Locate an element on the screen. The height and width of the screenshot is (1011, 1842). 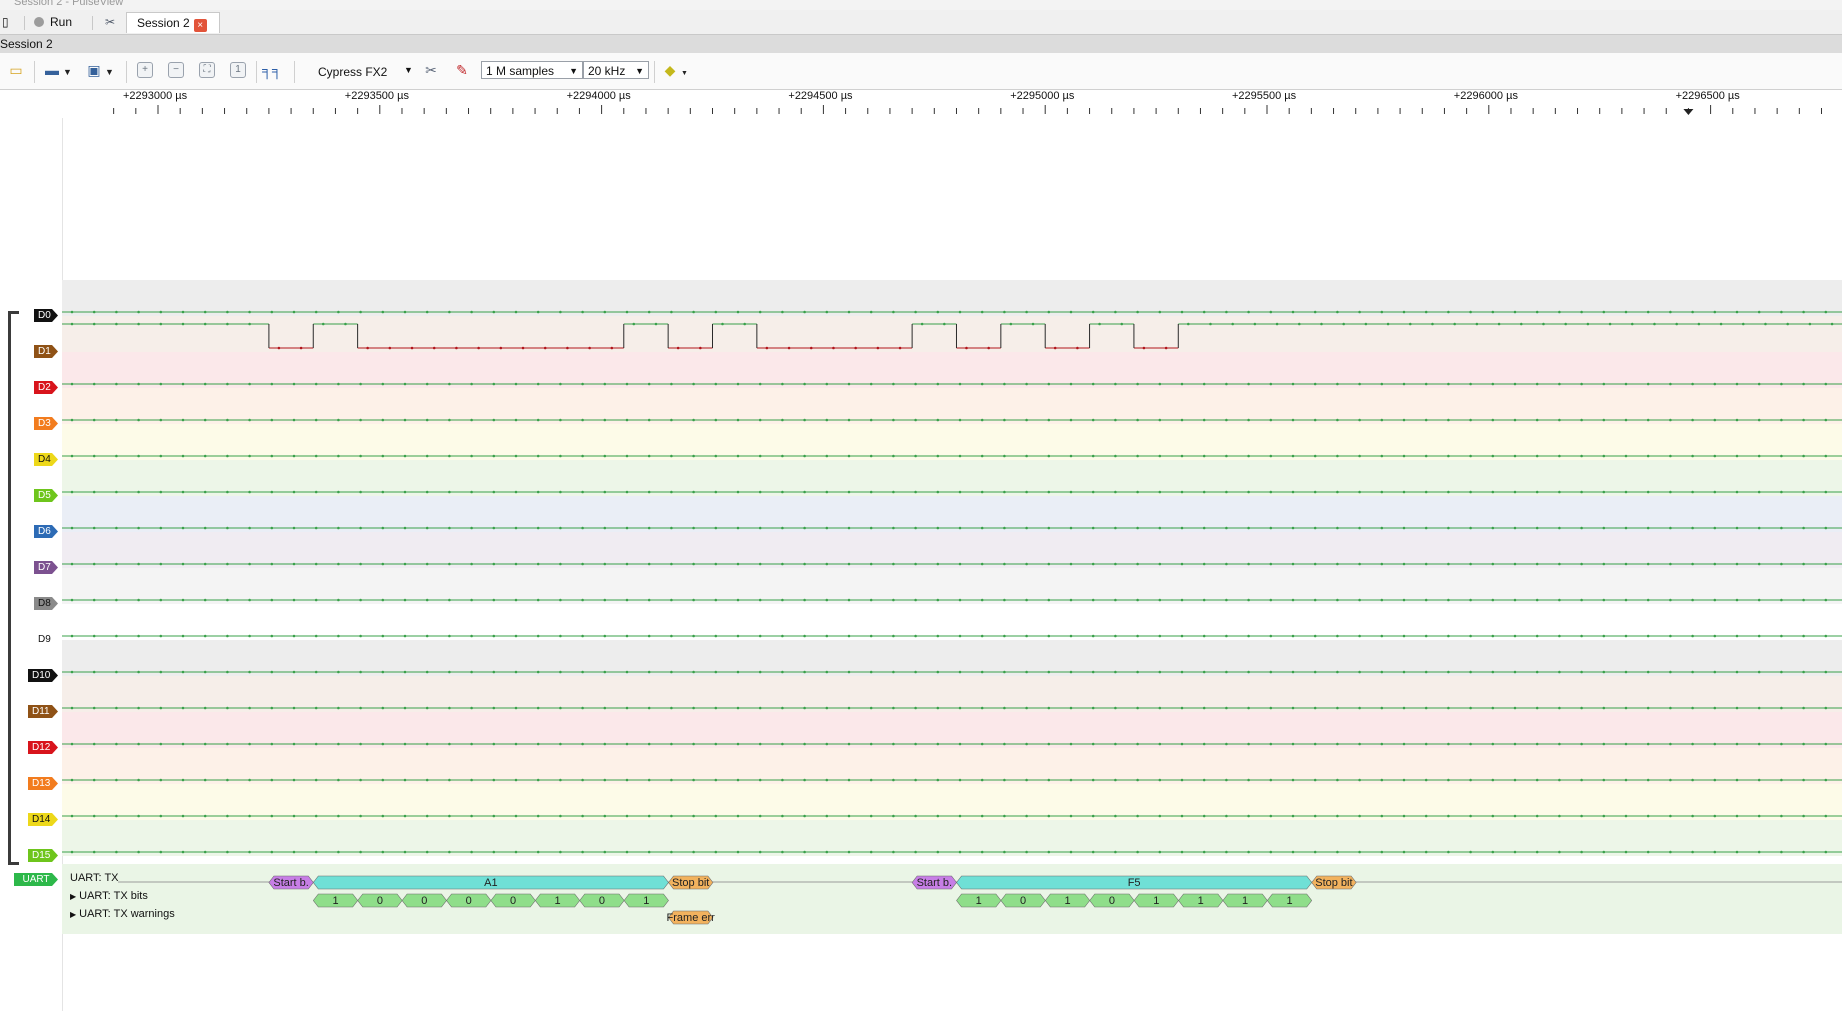
zoom-in-button: + is located at coordinates (145, 71).